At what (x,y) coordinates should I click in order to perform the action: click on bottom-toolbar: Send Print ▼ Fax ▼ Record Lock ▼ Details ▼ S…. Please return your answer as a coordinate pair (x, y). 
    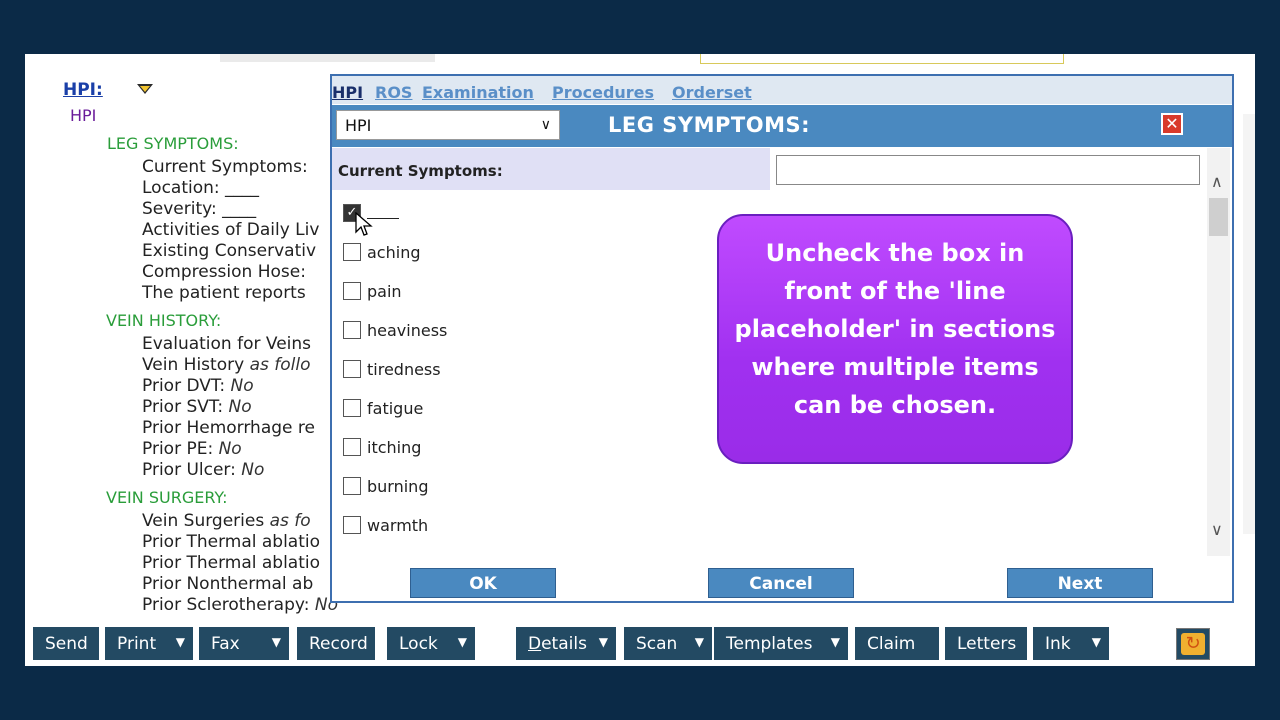
    Looking at the image, I should click on (640, 643).